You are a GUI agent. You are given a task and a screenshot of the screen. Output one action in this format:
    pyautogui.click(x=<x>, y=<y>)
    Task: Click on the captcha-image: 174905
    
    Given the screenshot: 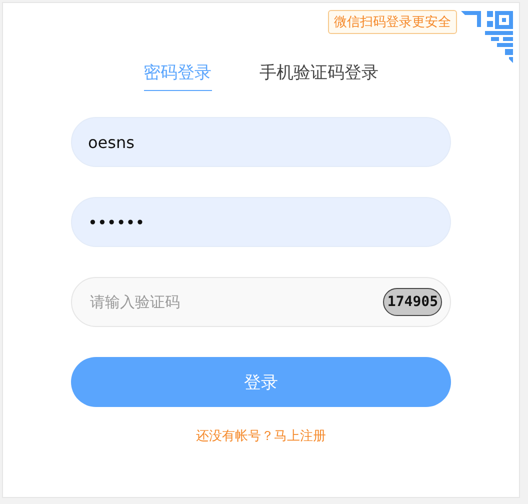 What is the action you would take?
    pyautogui.click(x=412, y=302)
    